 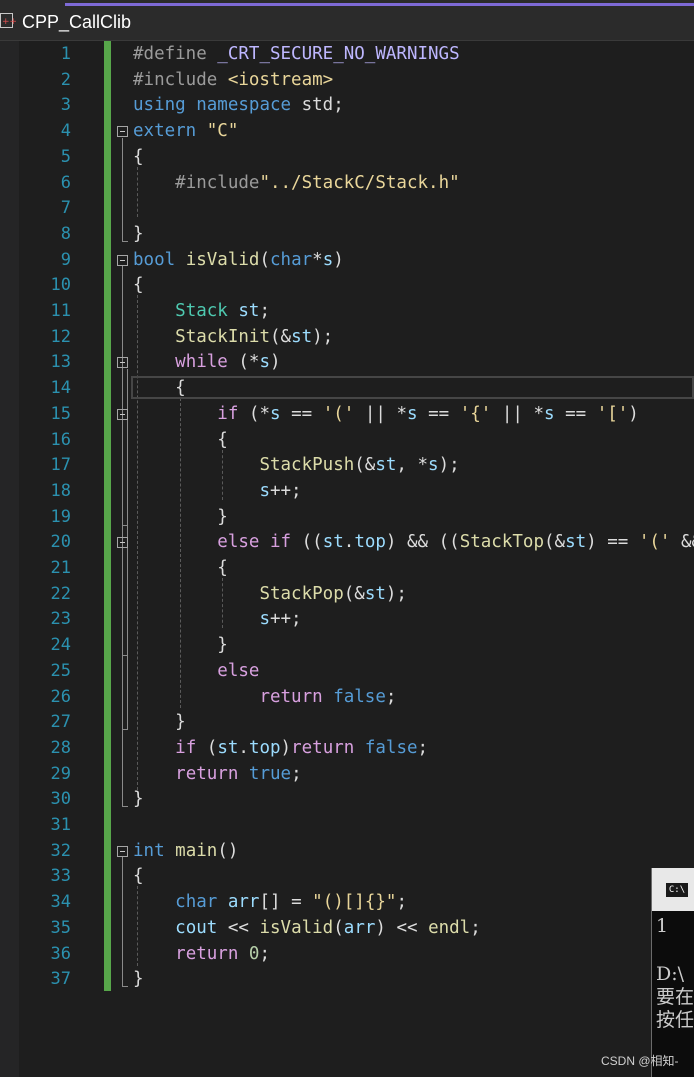 I want to click on code-token: }, so click(x=138, y=799).